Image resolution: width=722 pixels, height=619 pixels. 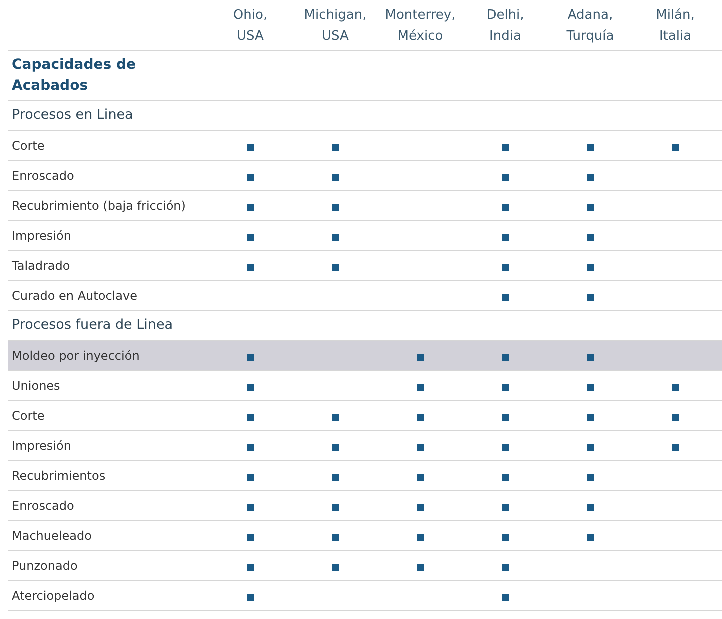 I want to click on row-label: Aterciopelado, so click(x=53, y=596).